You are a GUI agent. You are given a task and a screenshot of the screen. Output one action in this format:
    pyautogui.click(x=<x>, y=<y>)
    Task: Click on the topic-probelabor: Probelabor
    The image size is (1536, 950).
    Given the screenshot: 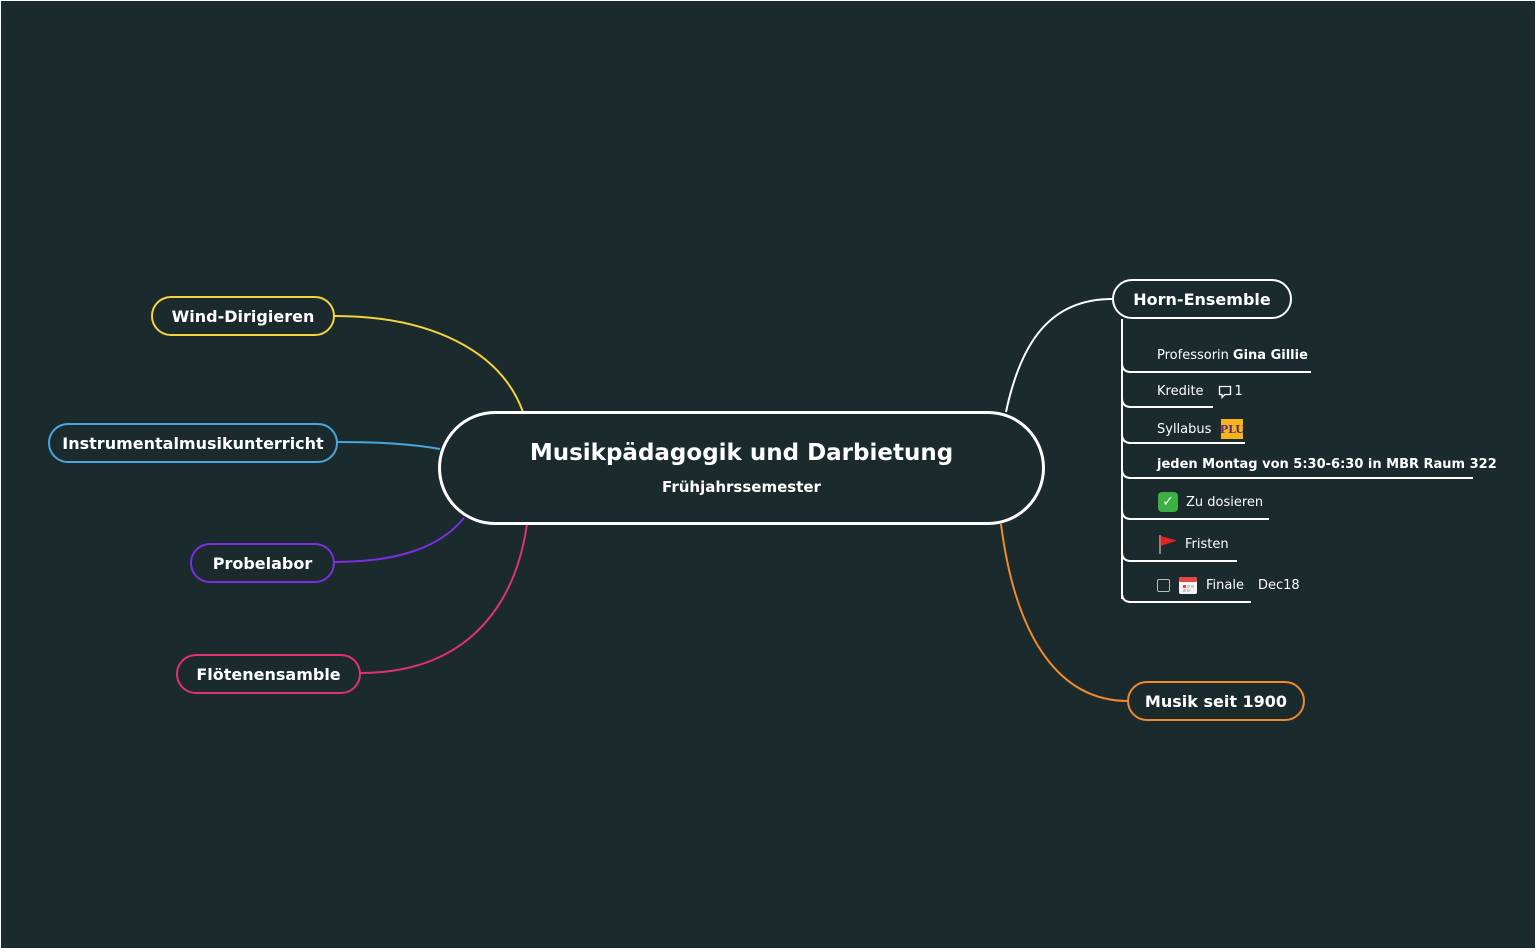 What is the action you would take?
    pyautogui.click(x=262, y=563)
    